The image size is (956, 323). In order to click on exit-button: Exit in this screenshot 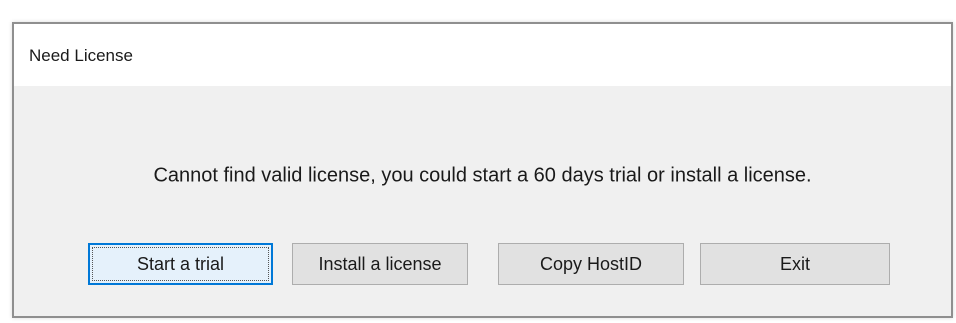, I will do `click(795, 264)`.